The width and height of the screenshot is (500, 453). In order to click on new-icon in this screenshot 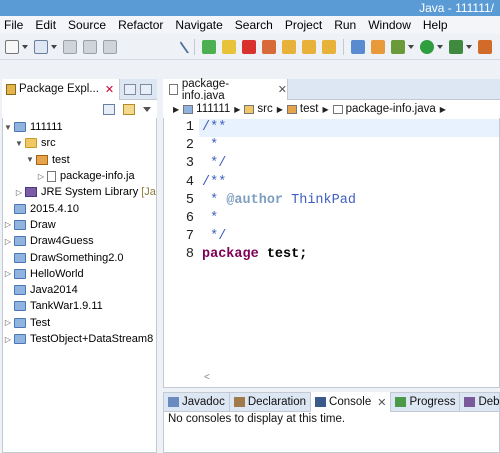, I will do `click(12, 46)`.